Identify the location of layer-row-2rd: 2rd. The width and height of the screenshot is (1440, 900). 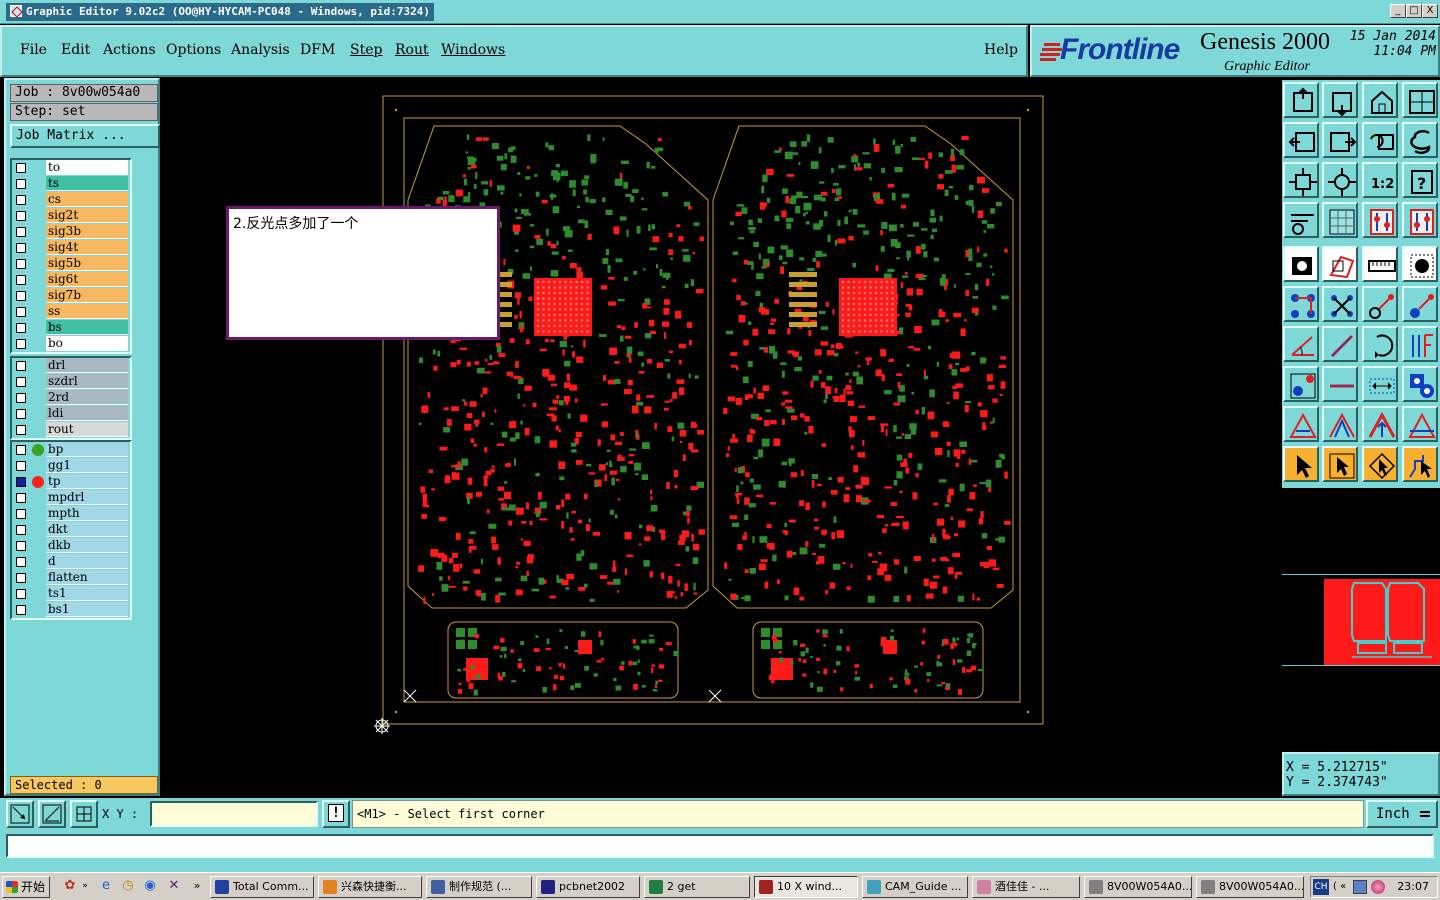
(71, 398).